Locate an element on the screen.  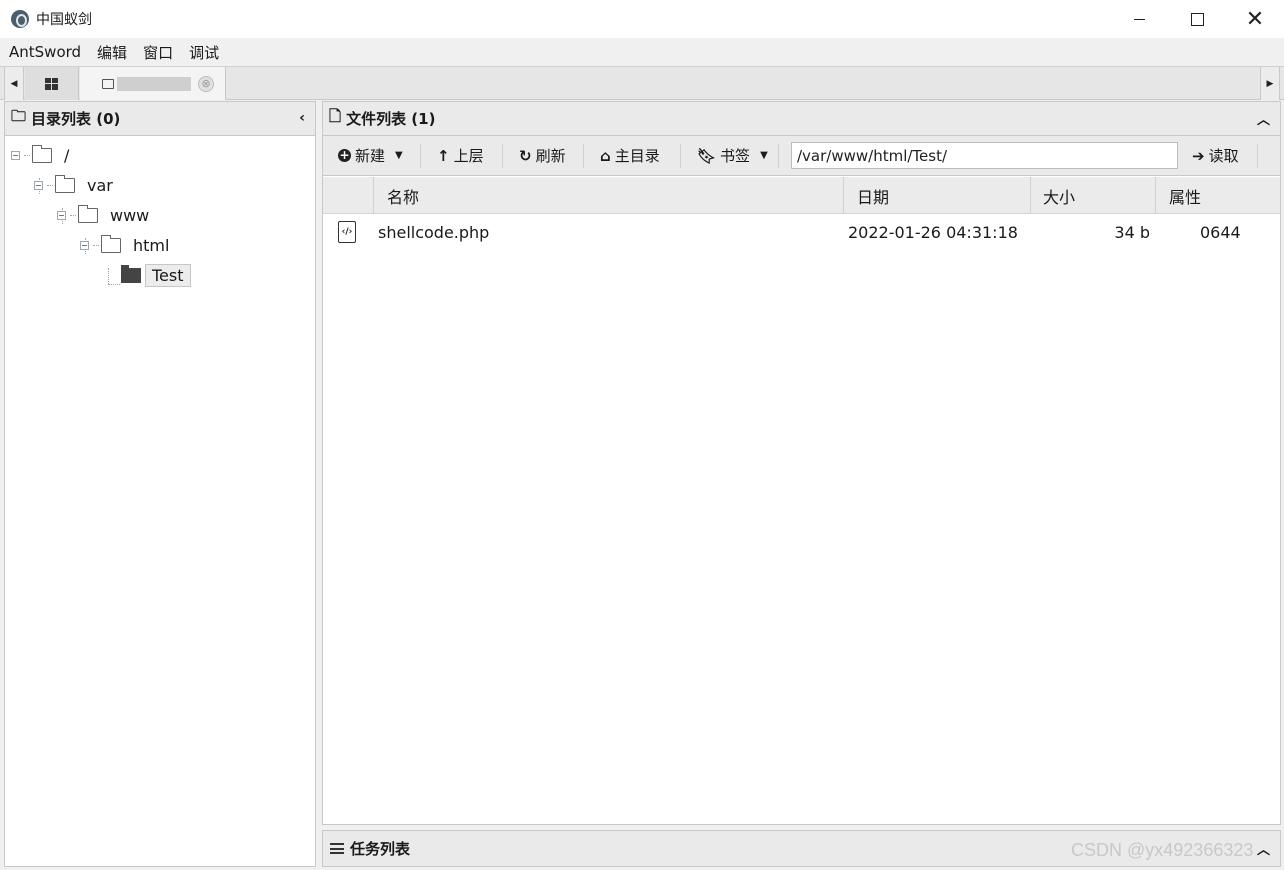
file-grid-header: 名称 日期 大小 属性 is located at coordinates (801, 195).